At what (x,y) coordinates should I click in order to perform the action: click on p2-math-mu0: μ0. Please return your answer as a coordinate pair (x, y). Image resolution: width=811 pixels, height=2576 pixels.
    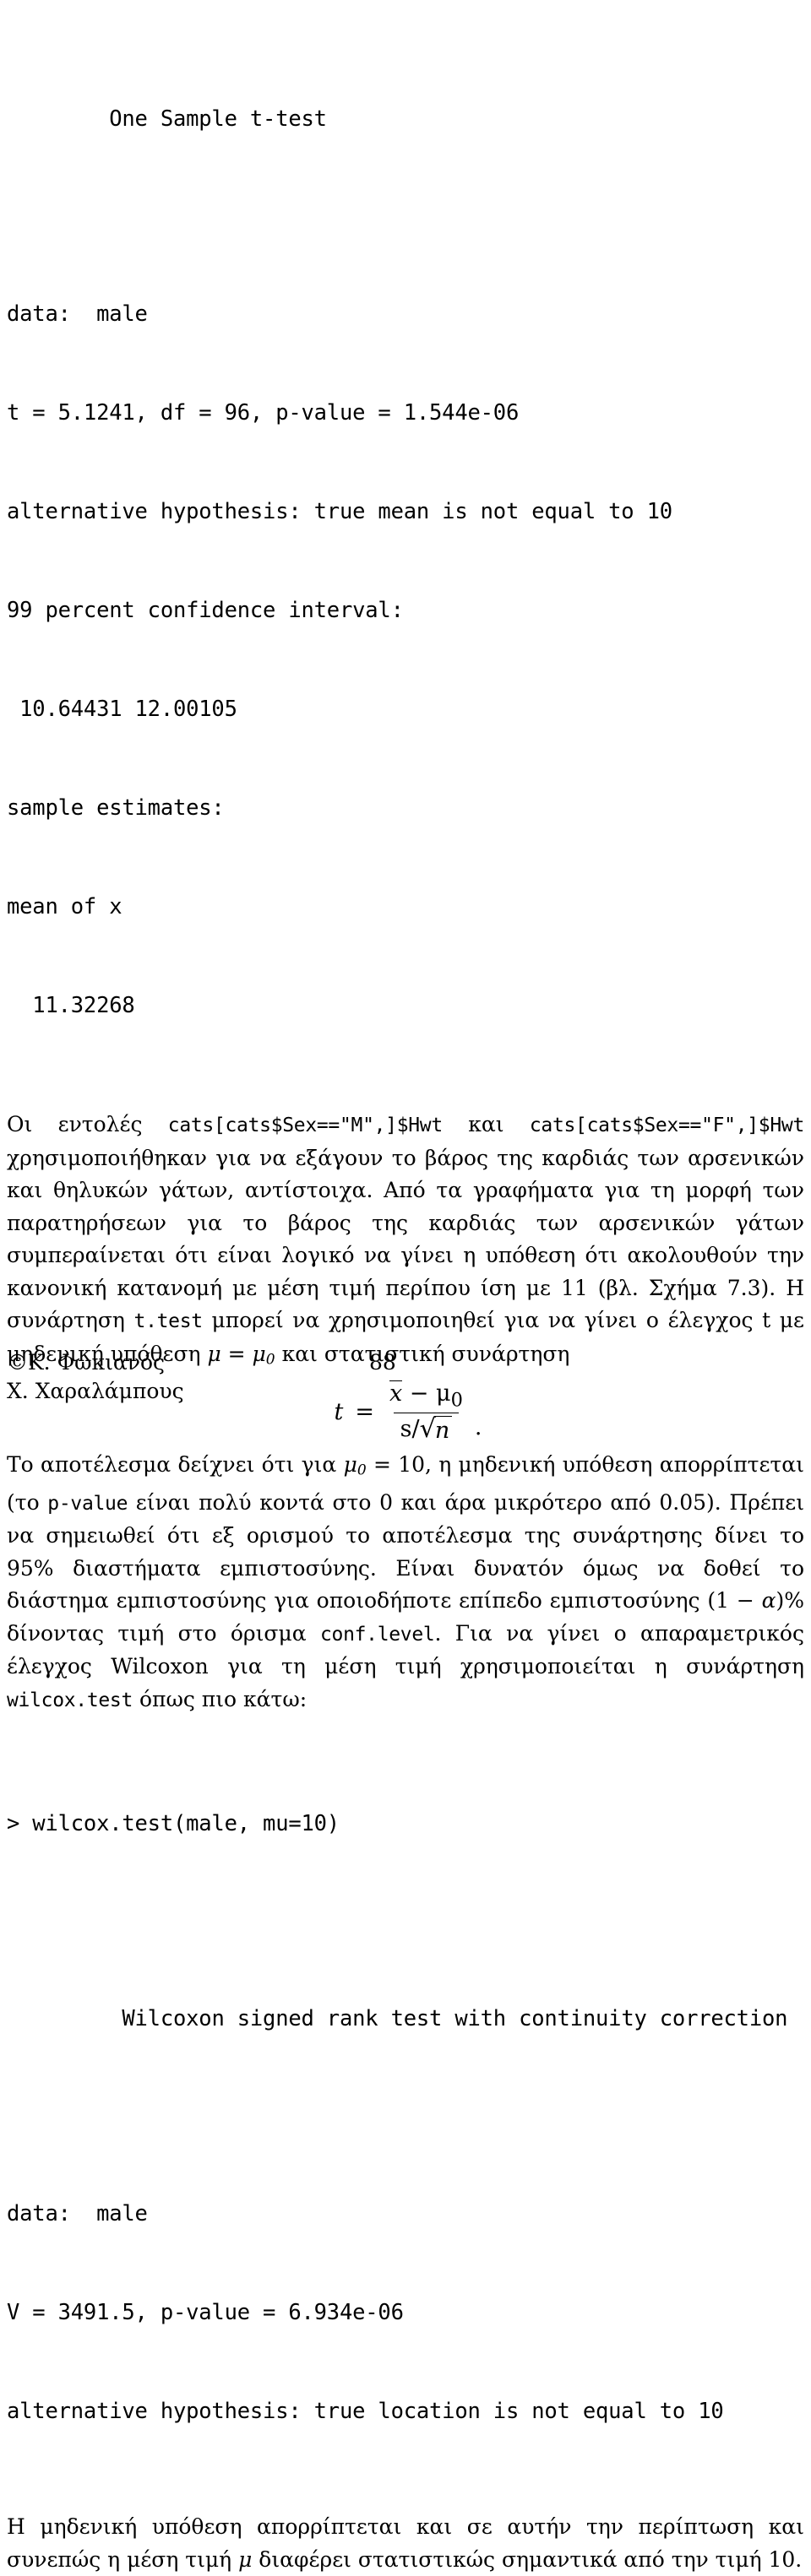
    Looking at the image, I should click on (355, 1465).